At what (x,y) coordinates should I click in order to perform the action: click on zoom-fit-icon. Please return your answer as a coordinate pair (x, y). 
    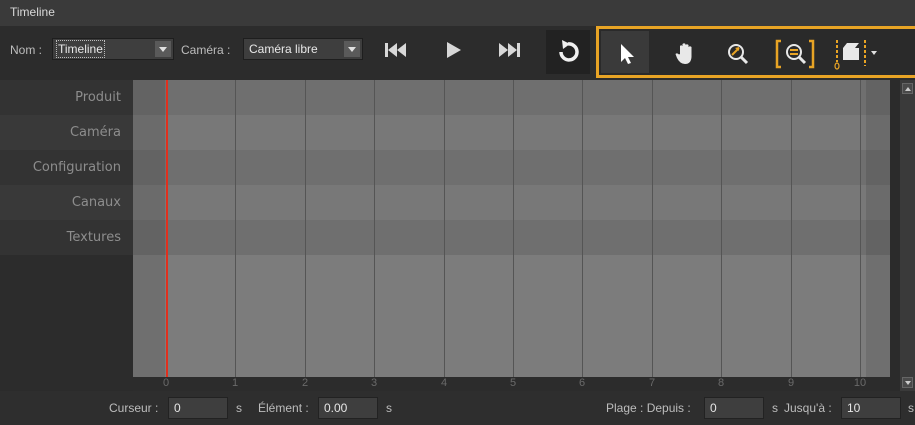
    Looking at the image, I should click on (795, 54).